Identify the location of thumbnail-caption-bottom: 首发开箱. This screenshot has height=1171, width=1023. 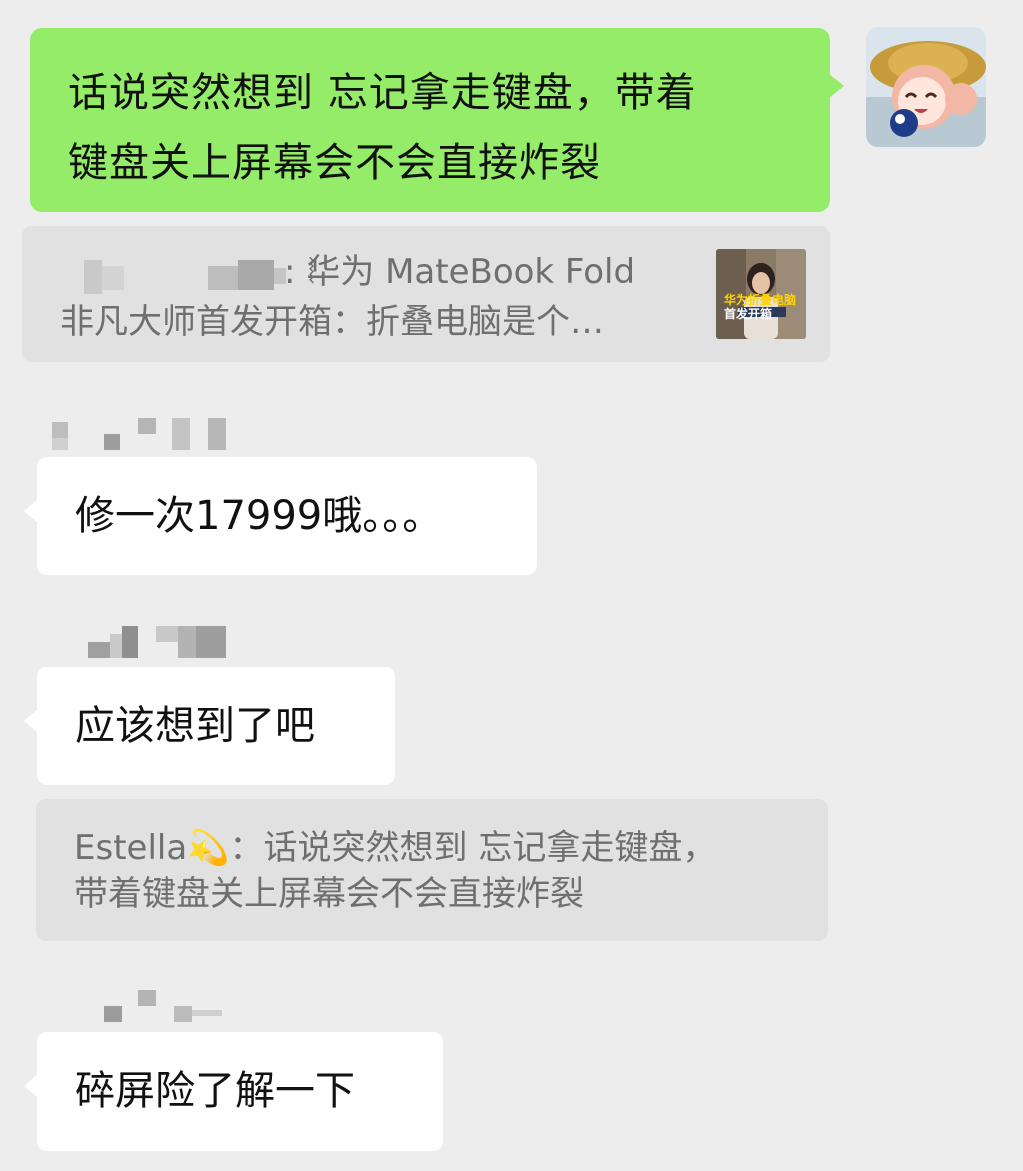
(748, 314).